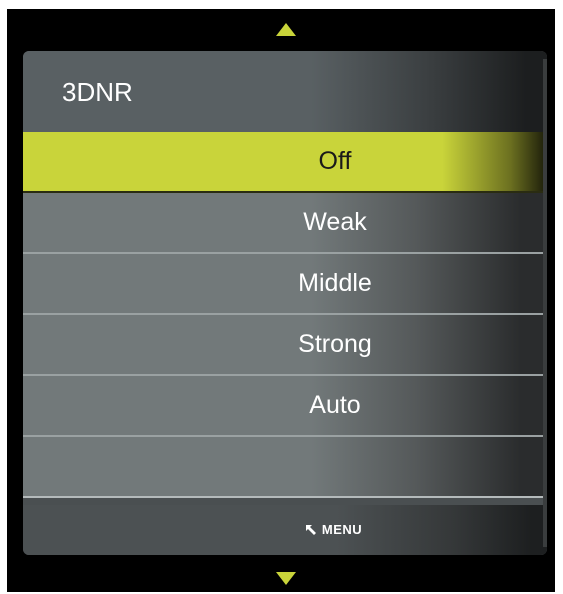  I want to click on return-arrow-icon, so click(310, 530).